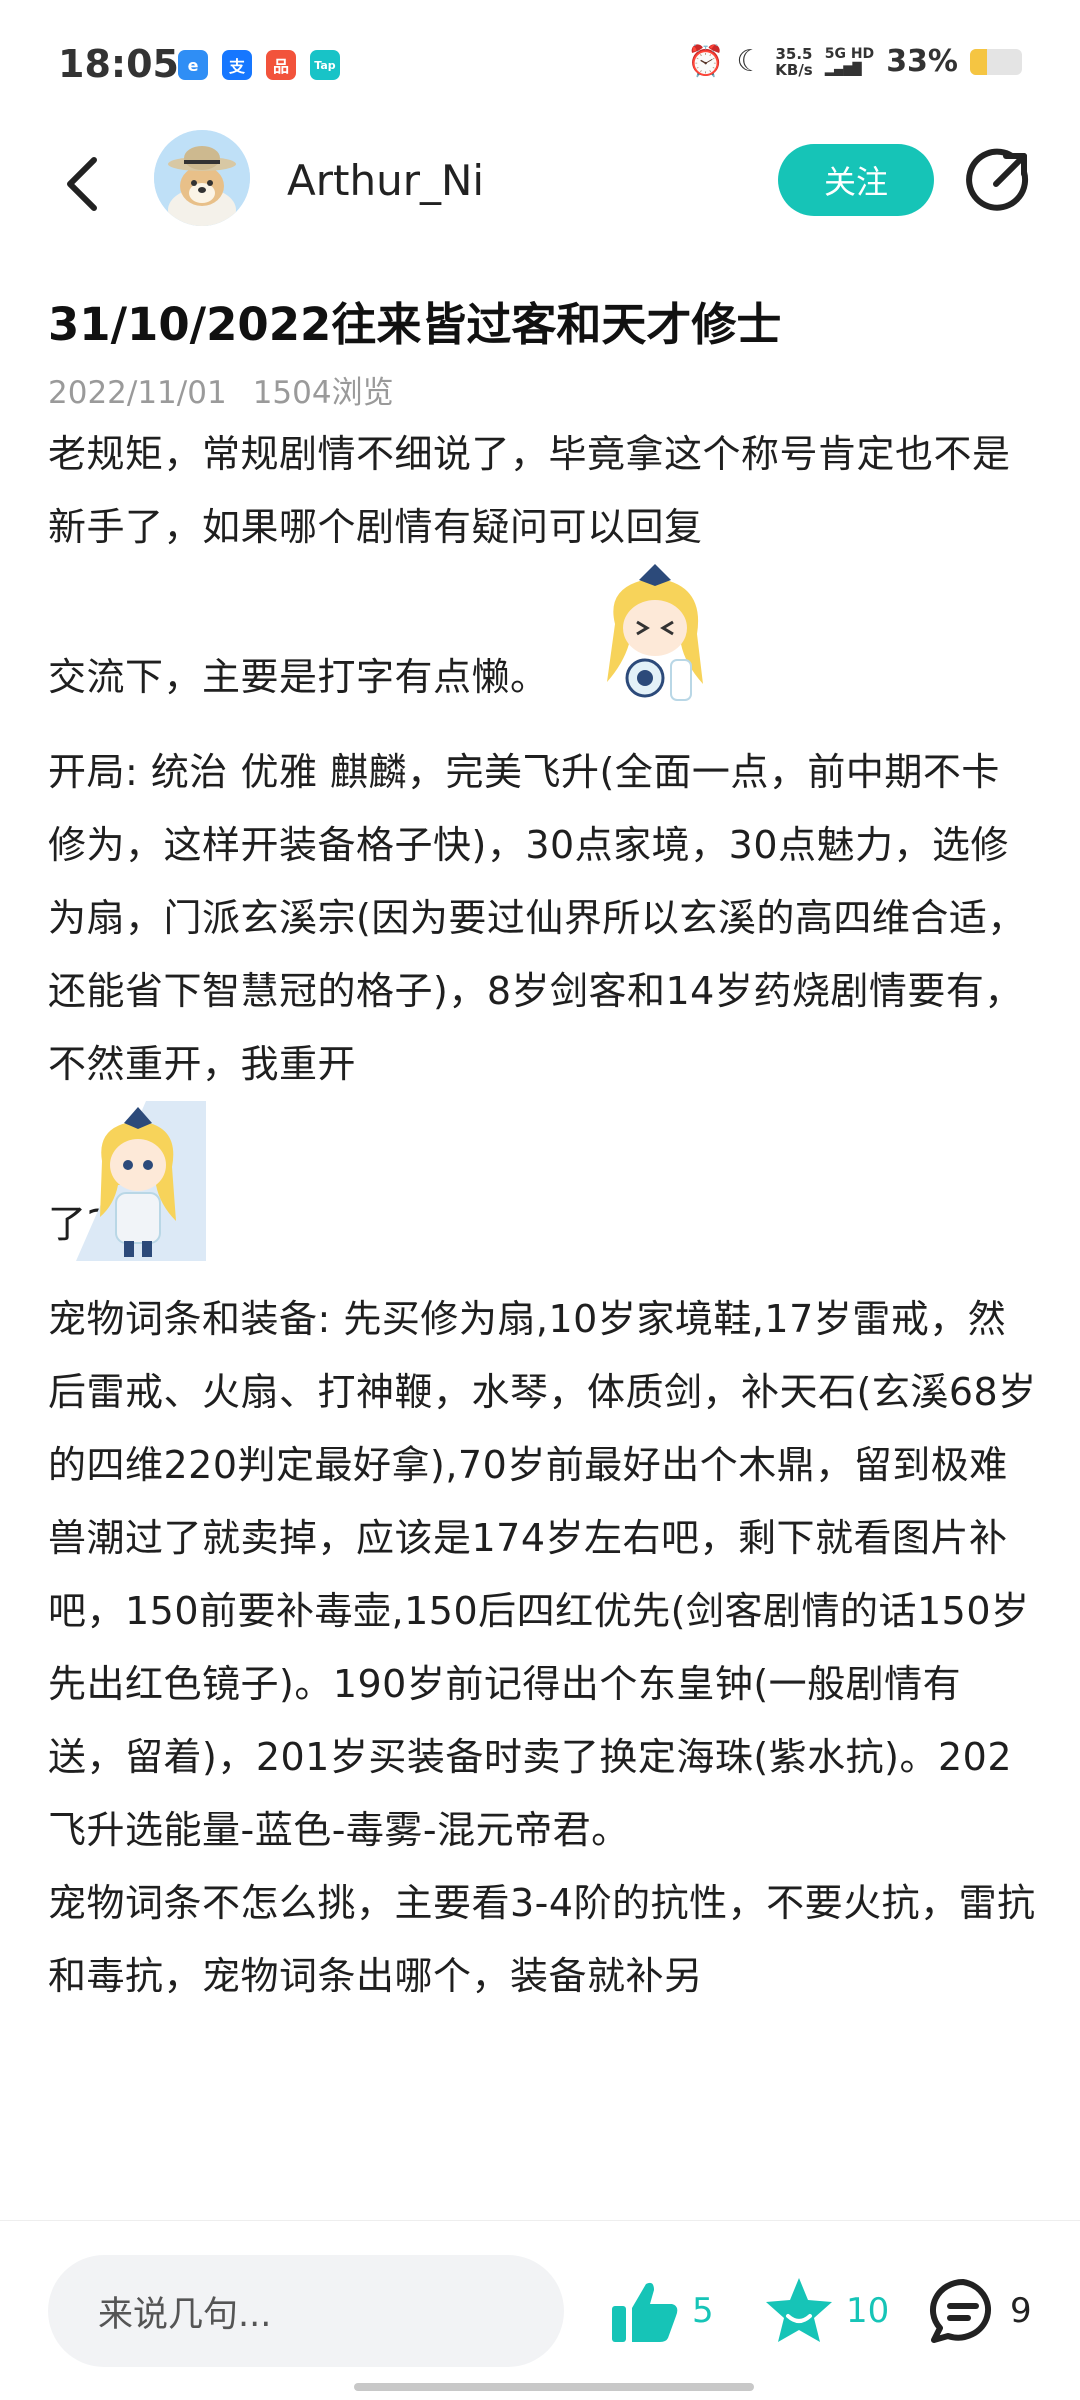 This screenshot has height=2400, width=1080. I want to click on shiba-avatar-icon, so click(202, 178).